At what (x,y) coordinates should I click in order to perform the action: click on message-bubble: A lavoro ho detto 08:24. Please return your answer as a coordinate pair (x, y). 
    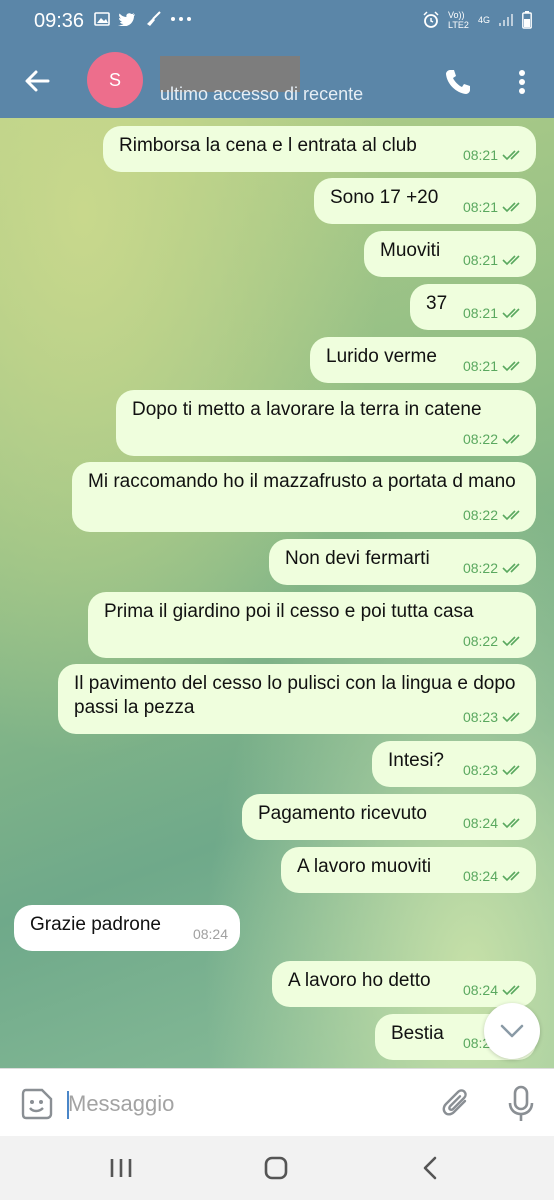
    Looking at the image, I should click on (404, 984).